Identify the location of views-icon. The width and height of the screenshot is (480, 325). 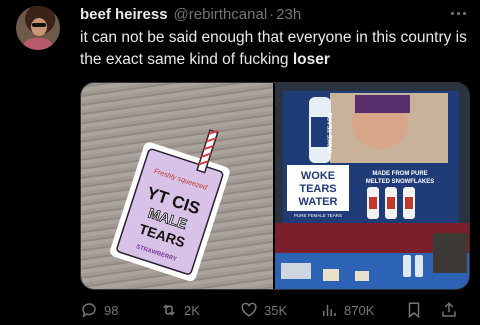
(329, 310).